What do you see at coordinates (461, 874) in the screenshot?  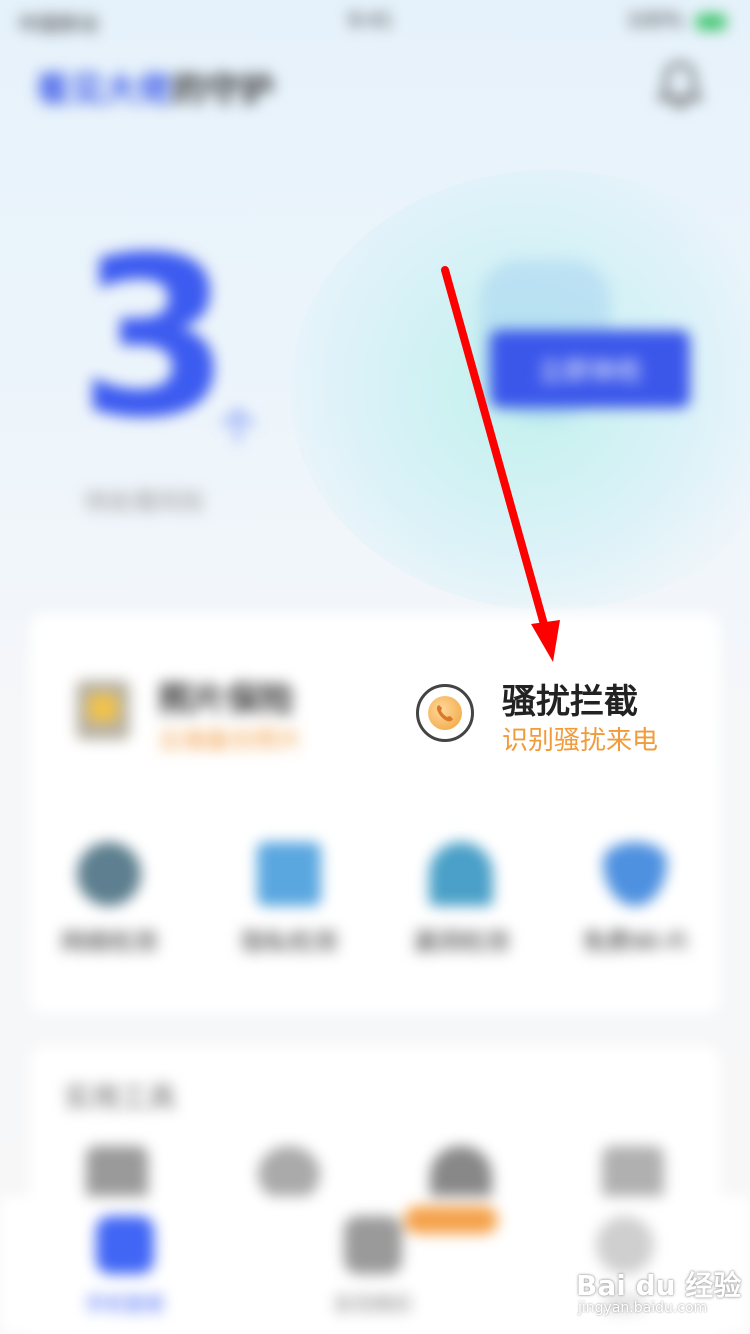 I see `dome-icon` at bounding box center [461, 874].